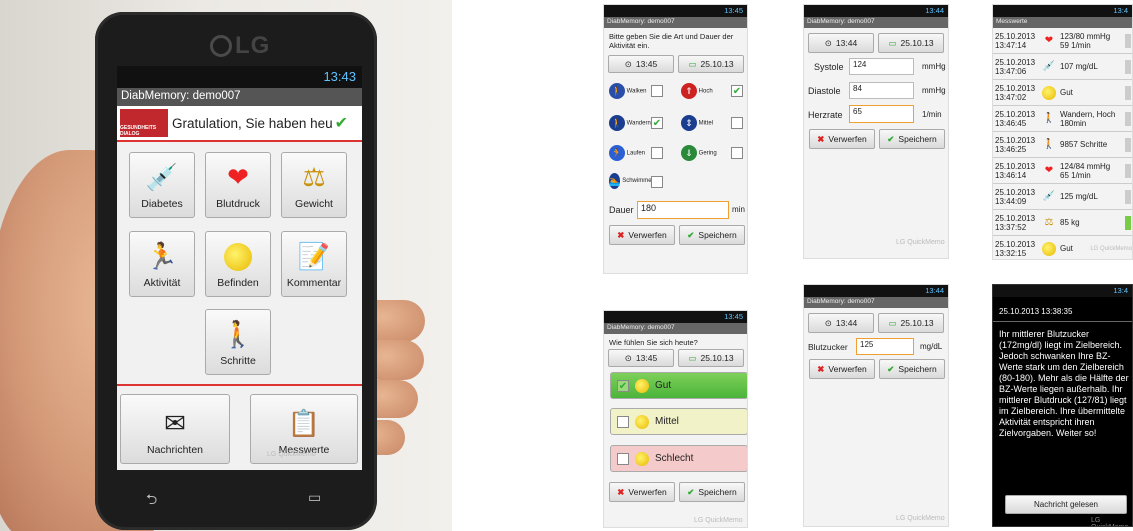 This screenshot has width=1133, height=531. What do you see at coordinates (657, 123) in the screenshot?
I see `checkbox-wandern: ✔` at bounding box center [657, 123].